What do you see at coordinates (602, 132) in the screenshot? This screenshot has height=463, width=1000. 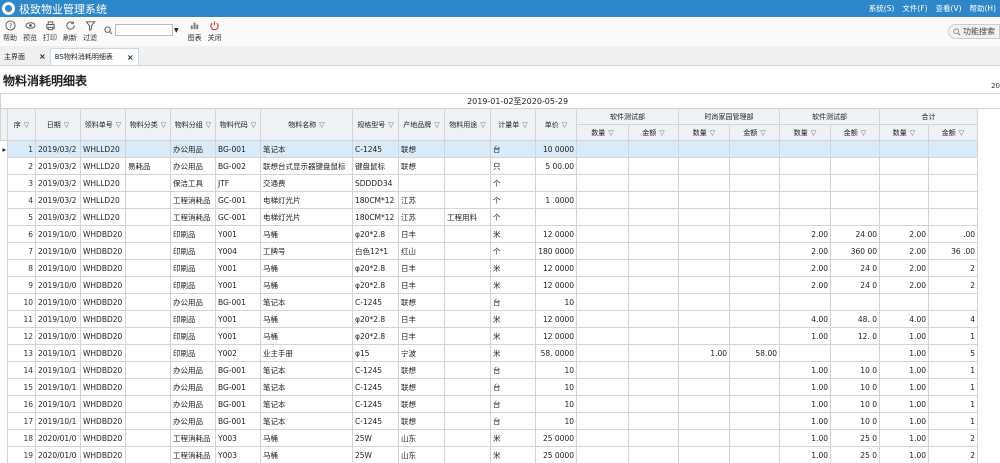 I see `col-qty: 数量 ▽` at bounding box center [602, 132].